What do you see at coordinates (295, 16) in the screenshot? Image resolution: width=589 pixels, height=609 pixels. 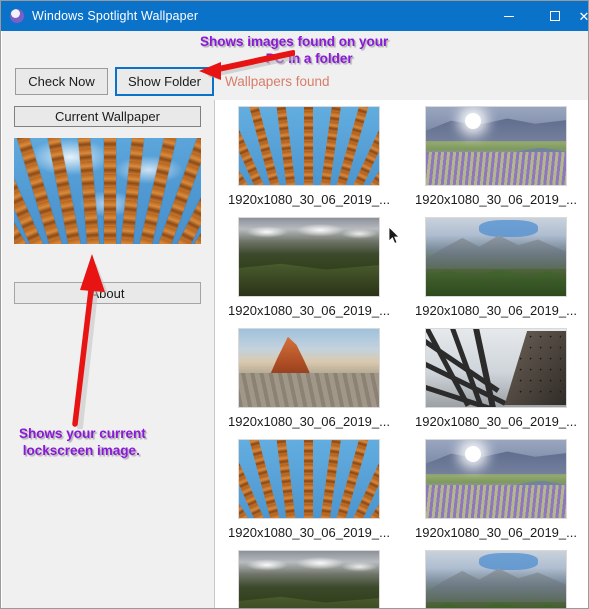 I see `title-bar: Windows Spotlight Wallpaper ✕` at bounding box center [295, 16].